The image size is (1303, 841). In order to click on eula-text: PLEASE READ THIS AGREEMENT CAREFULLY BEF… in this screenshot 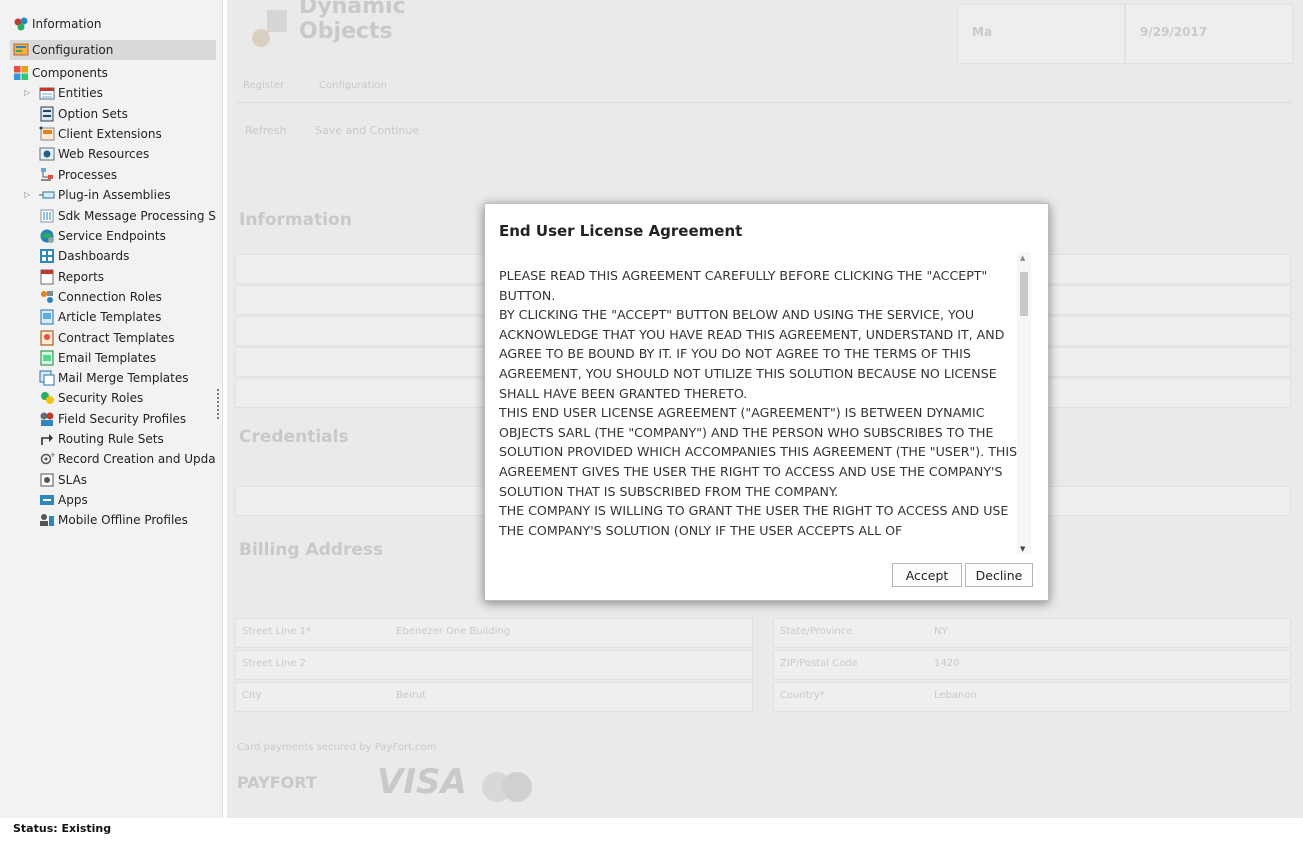, I will do `click(758, 403)`.